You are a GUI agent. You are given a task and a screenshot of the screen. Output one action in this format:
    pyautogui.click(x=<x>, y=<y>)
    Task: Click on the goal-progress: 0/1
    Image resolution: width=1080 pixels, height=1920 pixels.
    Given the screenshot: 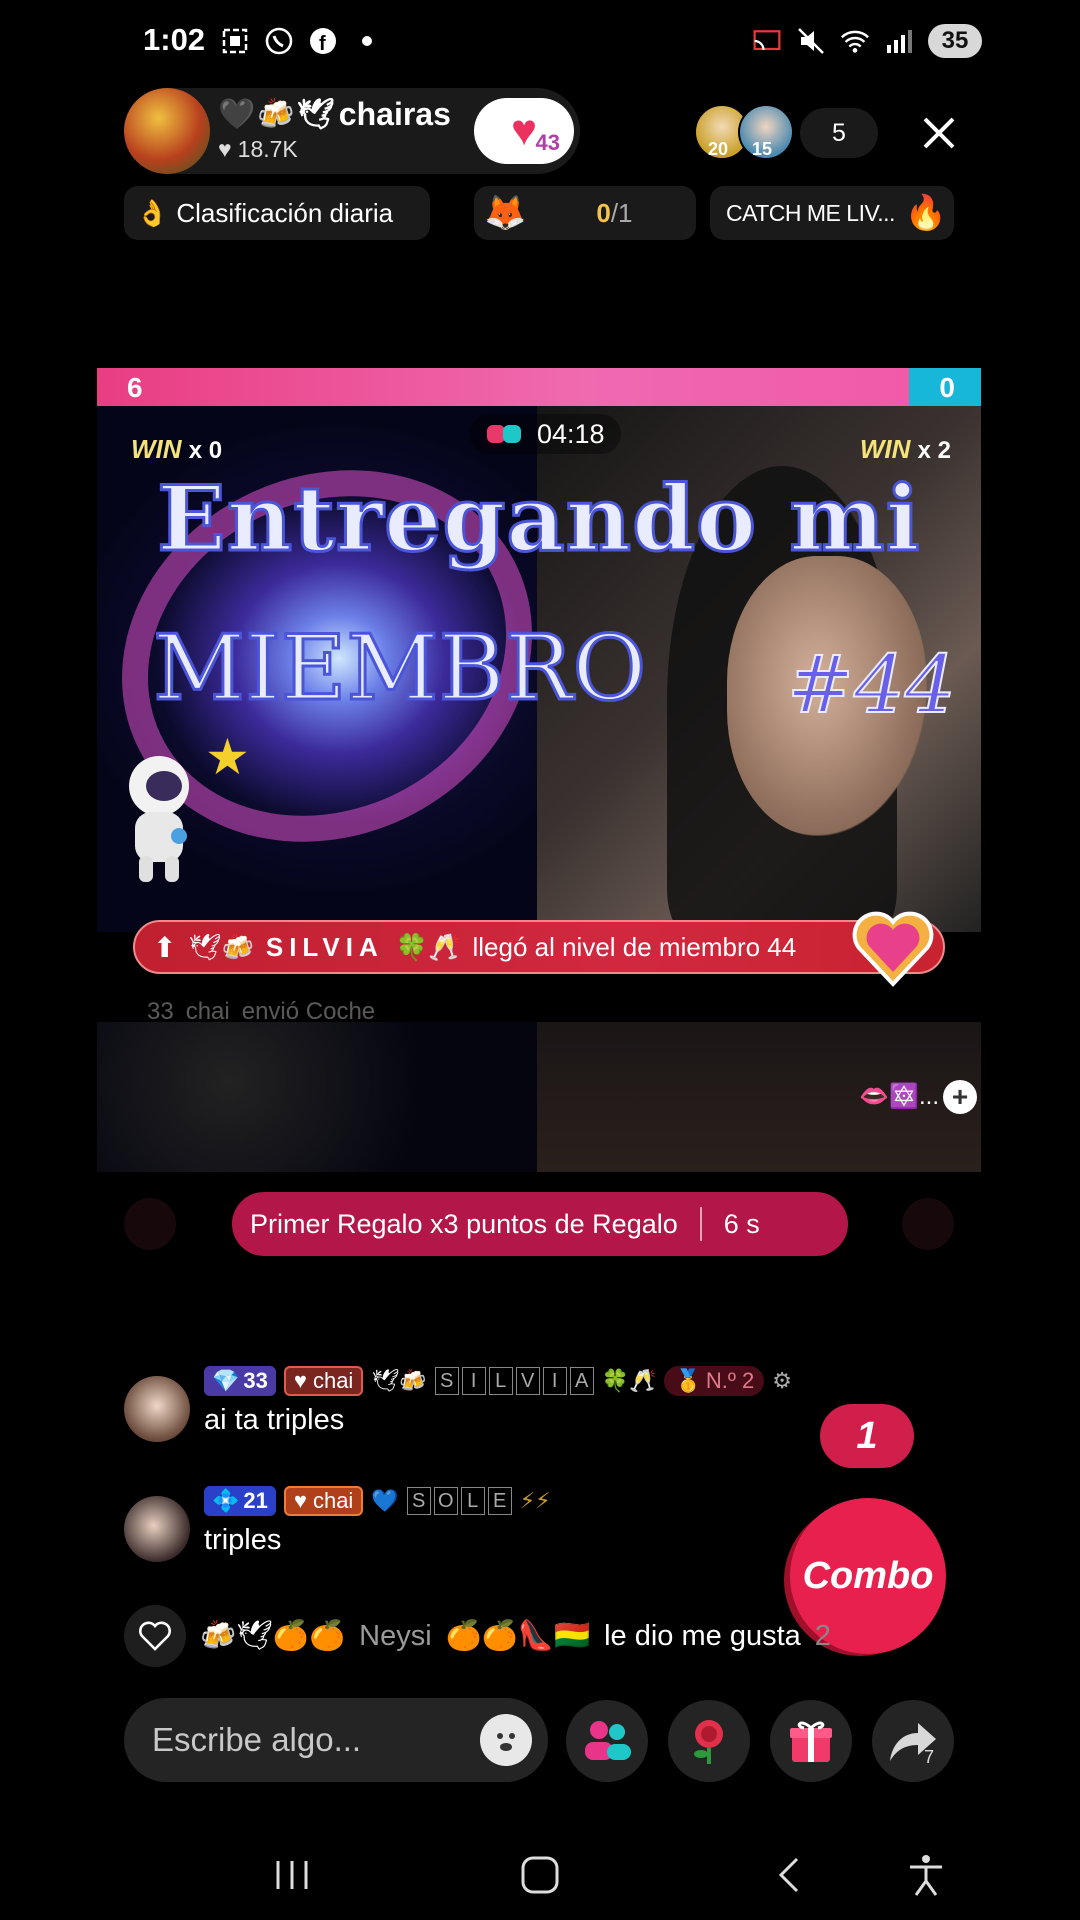 What is the action you would take?
    pyautogui.click(x=614, y=212)
    